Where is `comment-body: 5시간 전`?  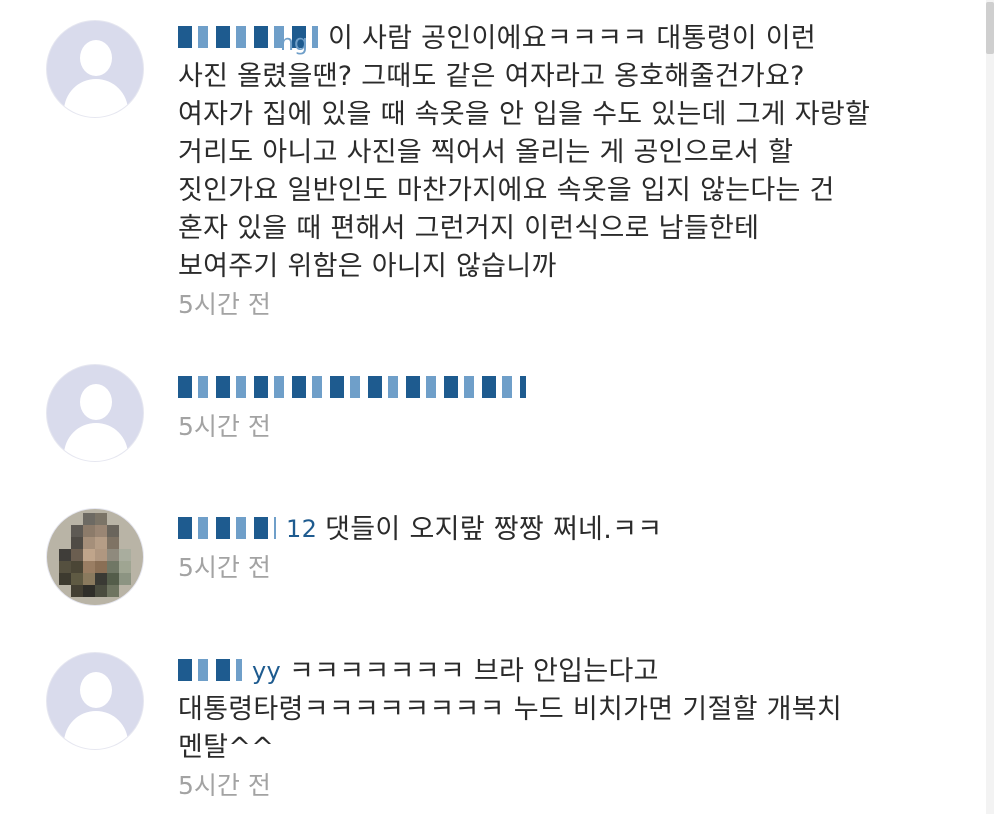 comment-body: 5시간 전 is located at coordinates (558, 407).